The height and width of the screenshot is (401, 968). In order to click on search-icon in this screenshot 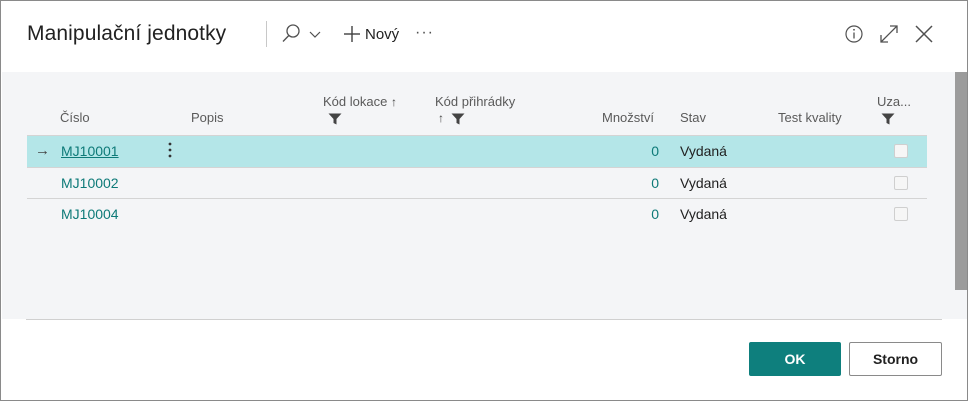, I will do `click(301, 33)`.